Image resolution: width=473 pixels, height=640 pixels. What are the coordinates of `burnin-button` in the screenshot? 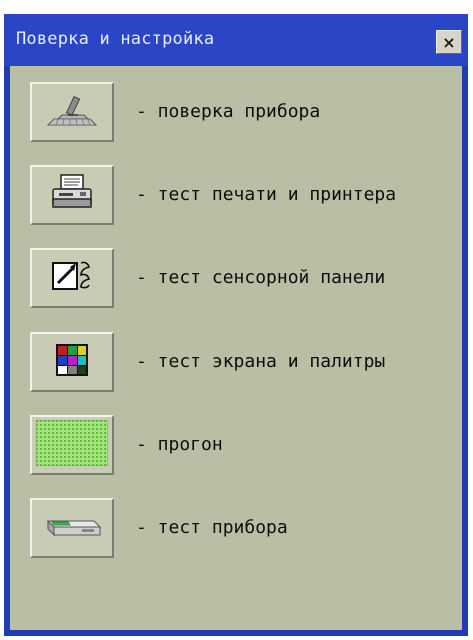 It's located at (72, 445).